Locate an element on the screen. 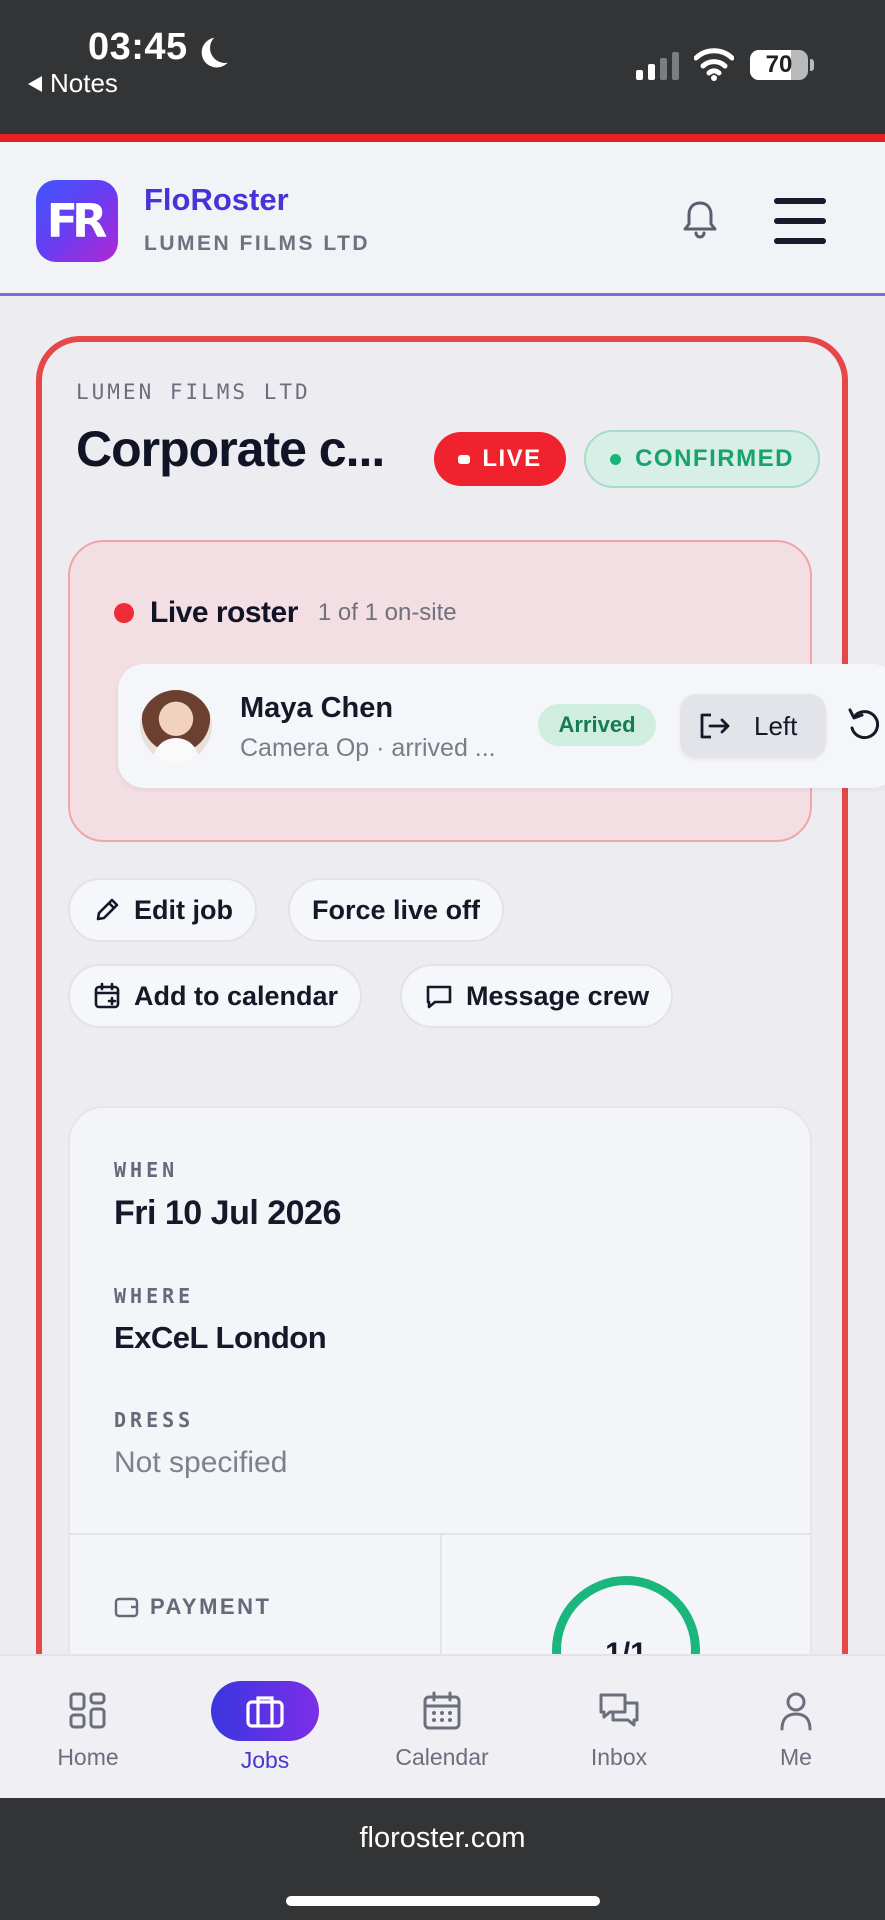  nav-calendar-label: Calendar is located at coordinates (442, 1757).